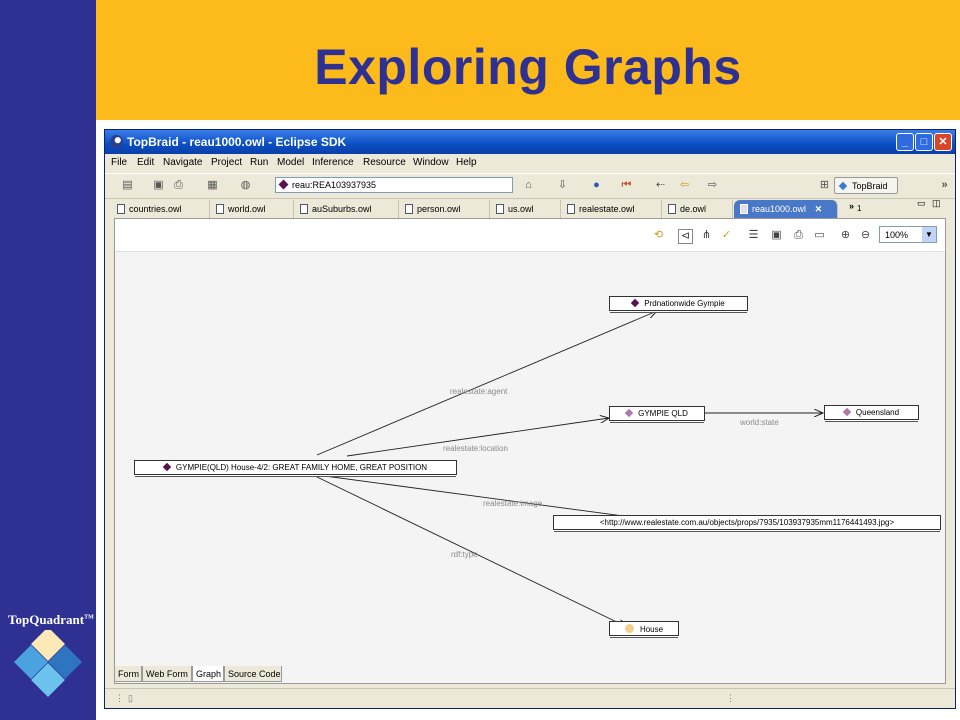 Image resolution: width=960 pixels, height=720 pixels. I want to click on tab-reau1000: reau1000.owl ✕, so click(786, 209).